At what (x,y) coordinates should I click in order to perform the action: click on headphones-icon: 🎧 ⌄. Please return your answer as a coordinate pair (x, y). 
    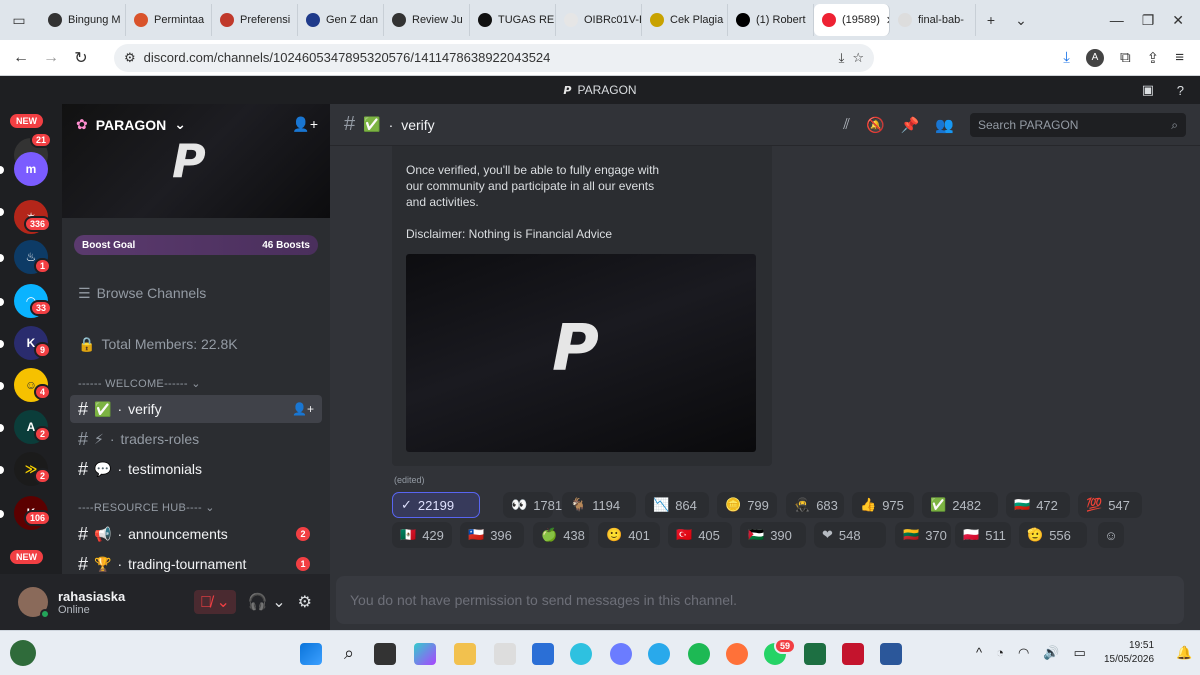
    Looking at the image, I should click on (267, 602).